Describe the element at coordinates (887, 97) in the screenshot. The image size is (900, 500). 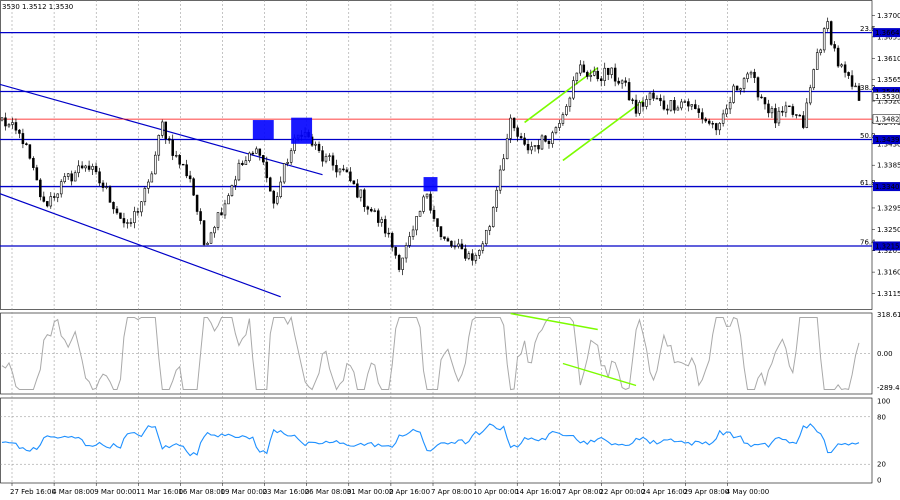
I see `current-price-badge-text: 1.3530` at that location.